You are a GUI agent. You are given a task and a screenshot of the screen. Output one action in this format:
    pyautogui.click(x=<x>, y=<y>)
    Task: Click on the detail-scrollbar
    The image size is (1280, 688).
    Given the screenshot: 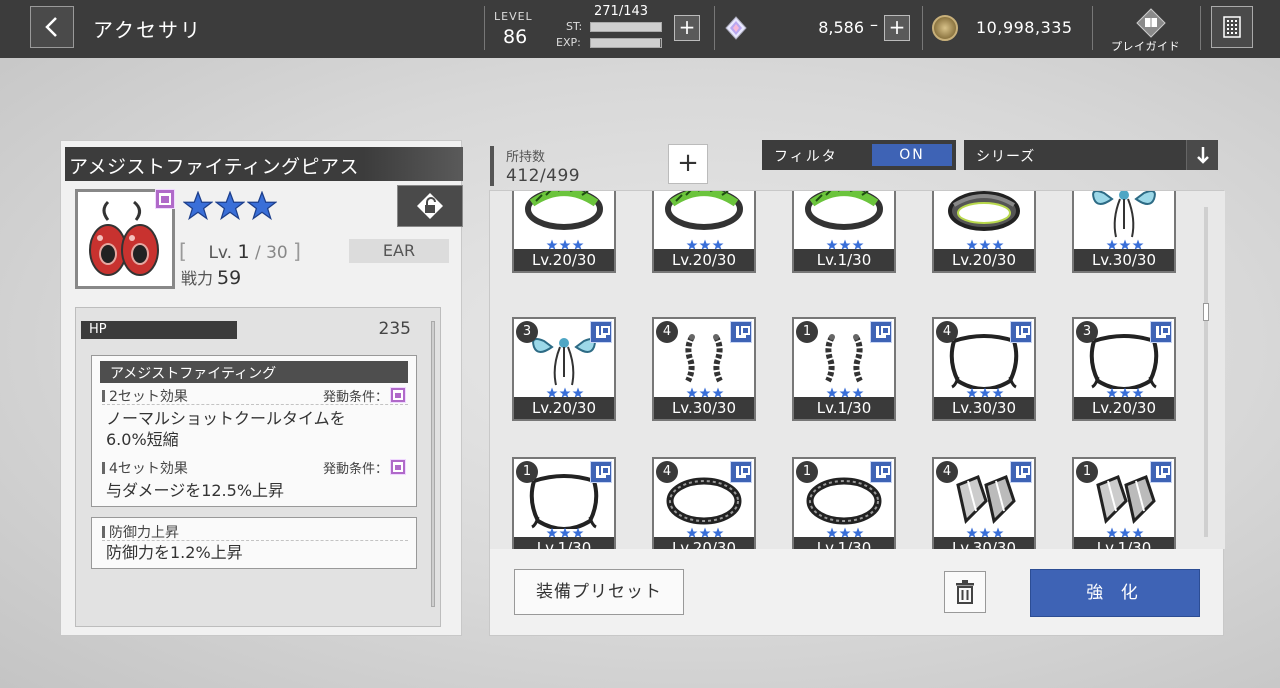 What is the action you would take?
    pyautogui.click(x=433, y=464)
    